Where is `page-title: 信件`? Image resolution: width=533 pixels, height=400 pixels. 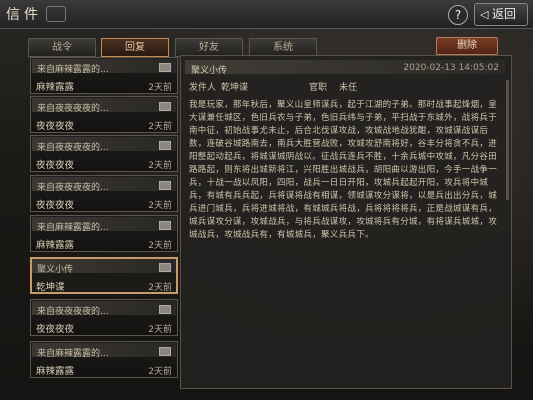
page-title: 信件 is located at coordinates (24, 15).